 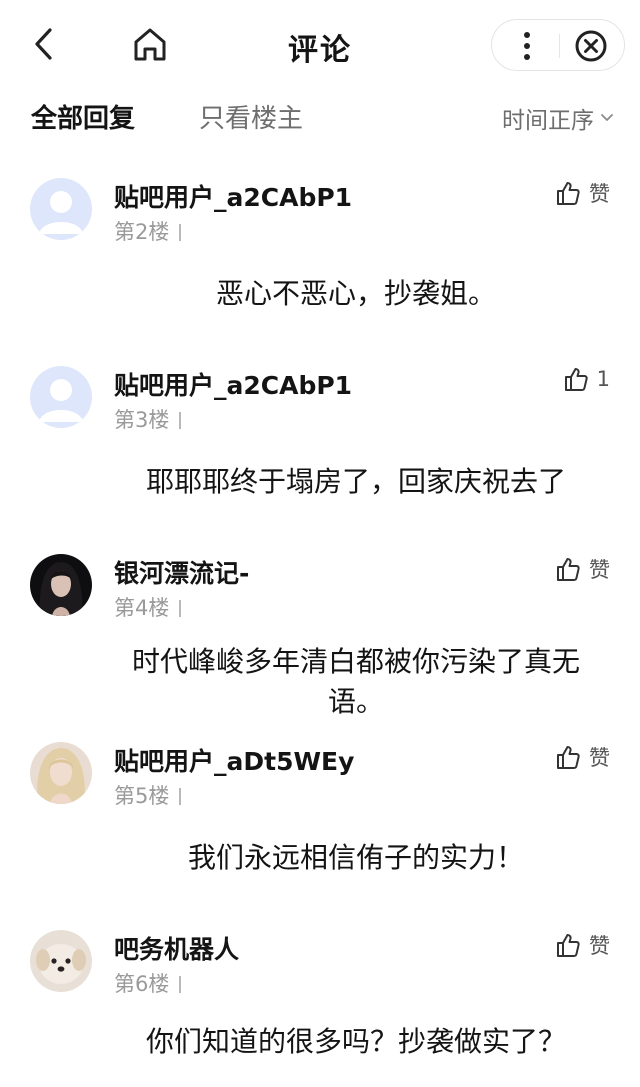 I want to click on tab-all-replies: 全部回复, so click(x=83, y=116).